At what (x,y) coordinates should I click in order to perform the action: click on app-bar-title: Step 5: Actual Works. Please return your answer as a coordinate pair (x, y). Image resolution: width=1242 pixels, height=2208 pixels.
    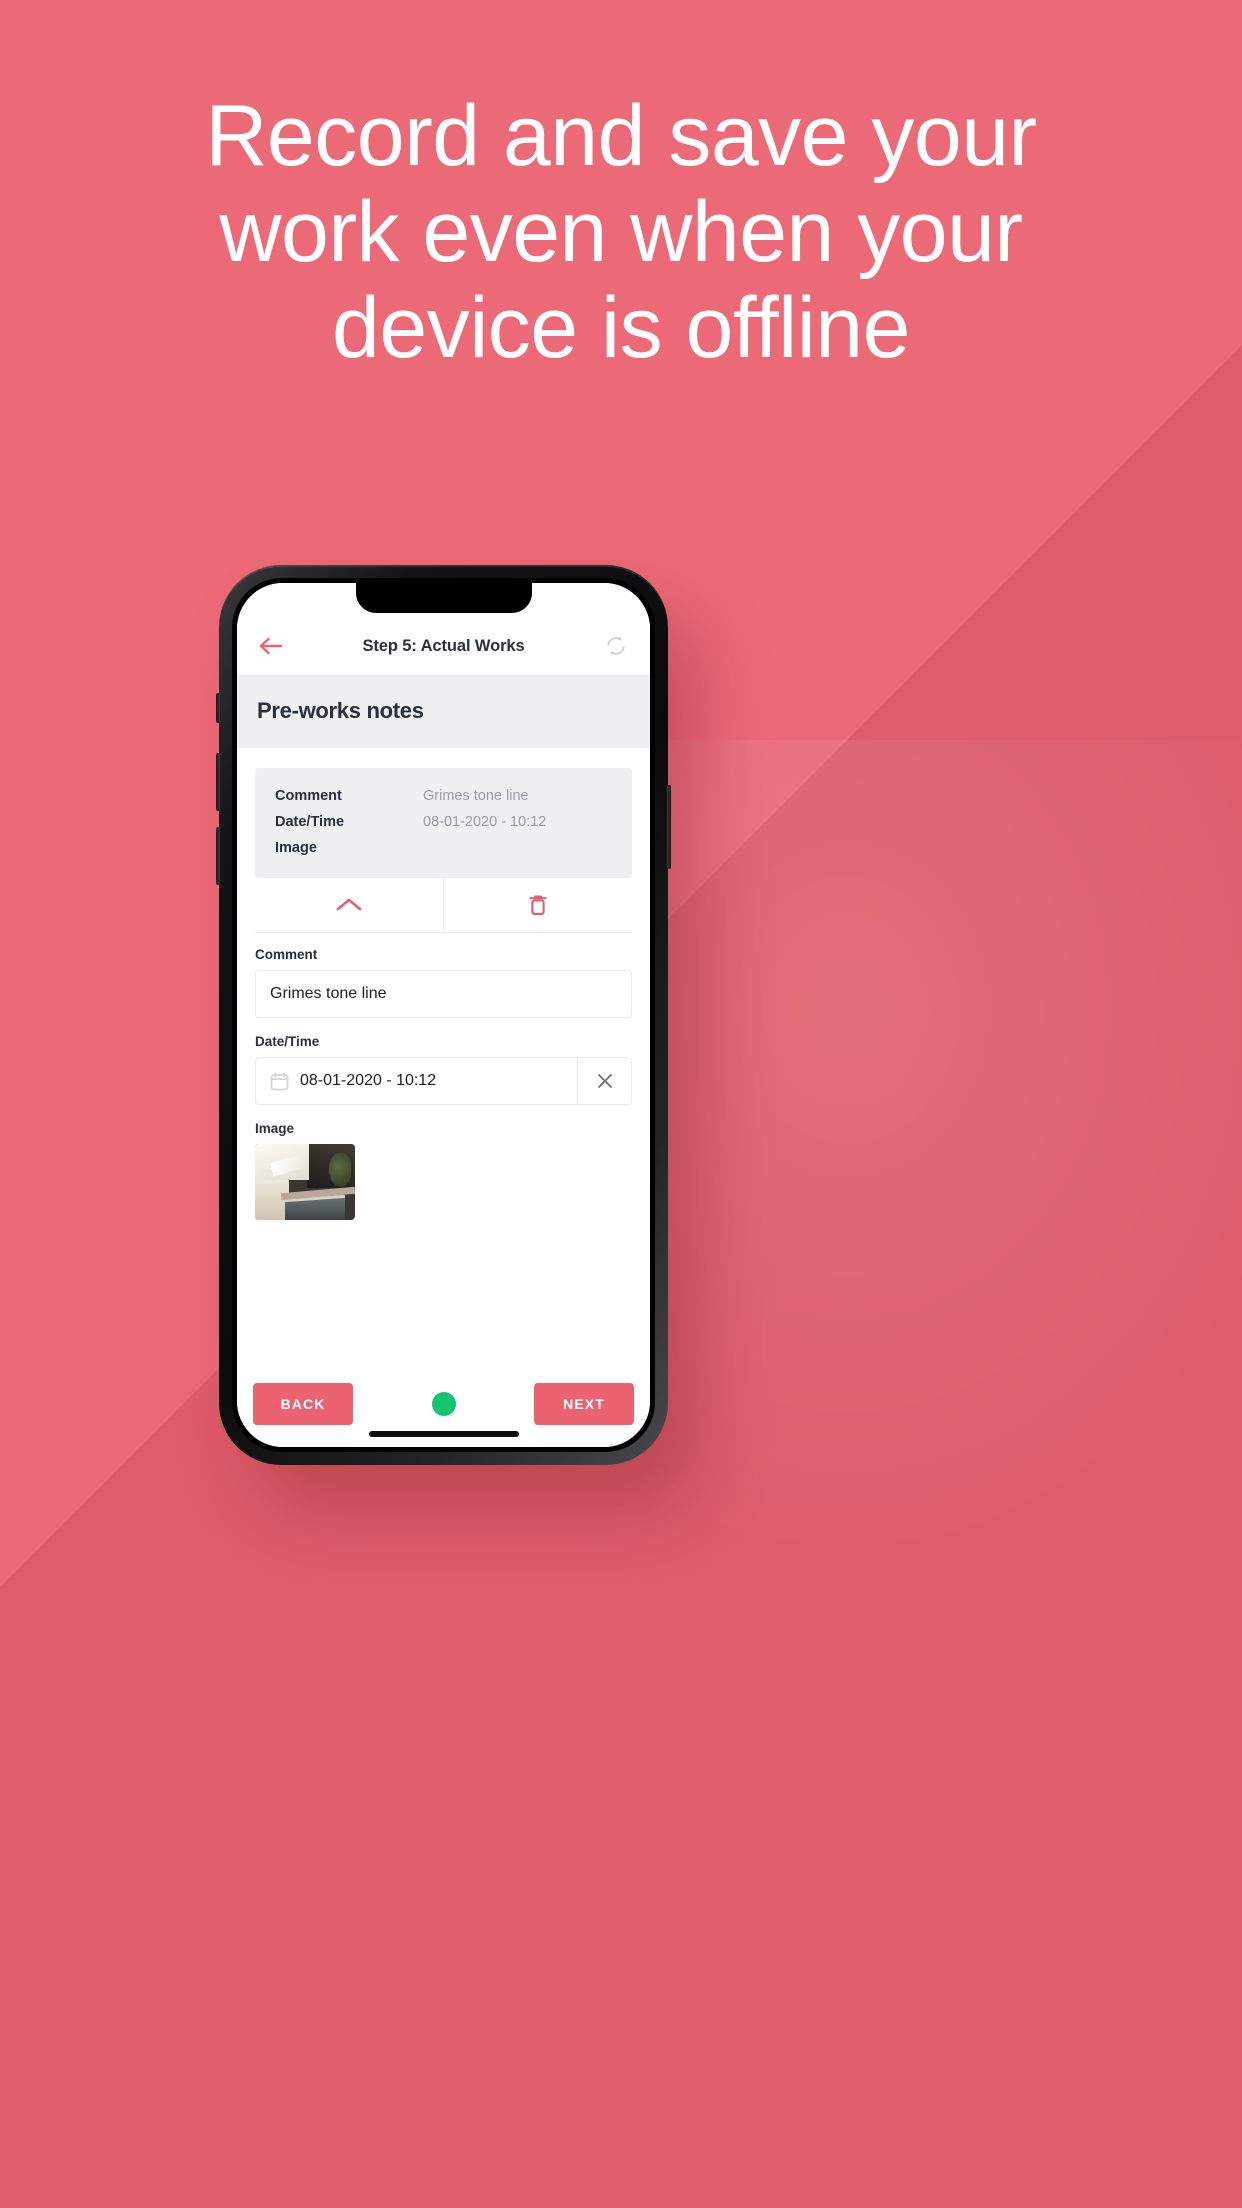
    Looking at the image, I should click on (443, 645).